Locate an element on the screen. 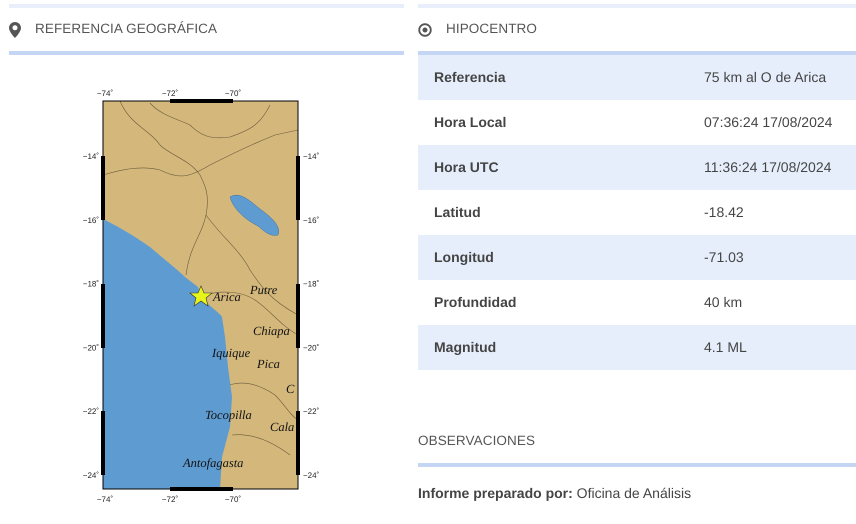  section-title: OBSERVACIONES is located at coordinates (477, 441).